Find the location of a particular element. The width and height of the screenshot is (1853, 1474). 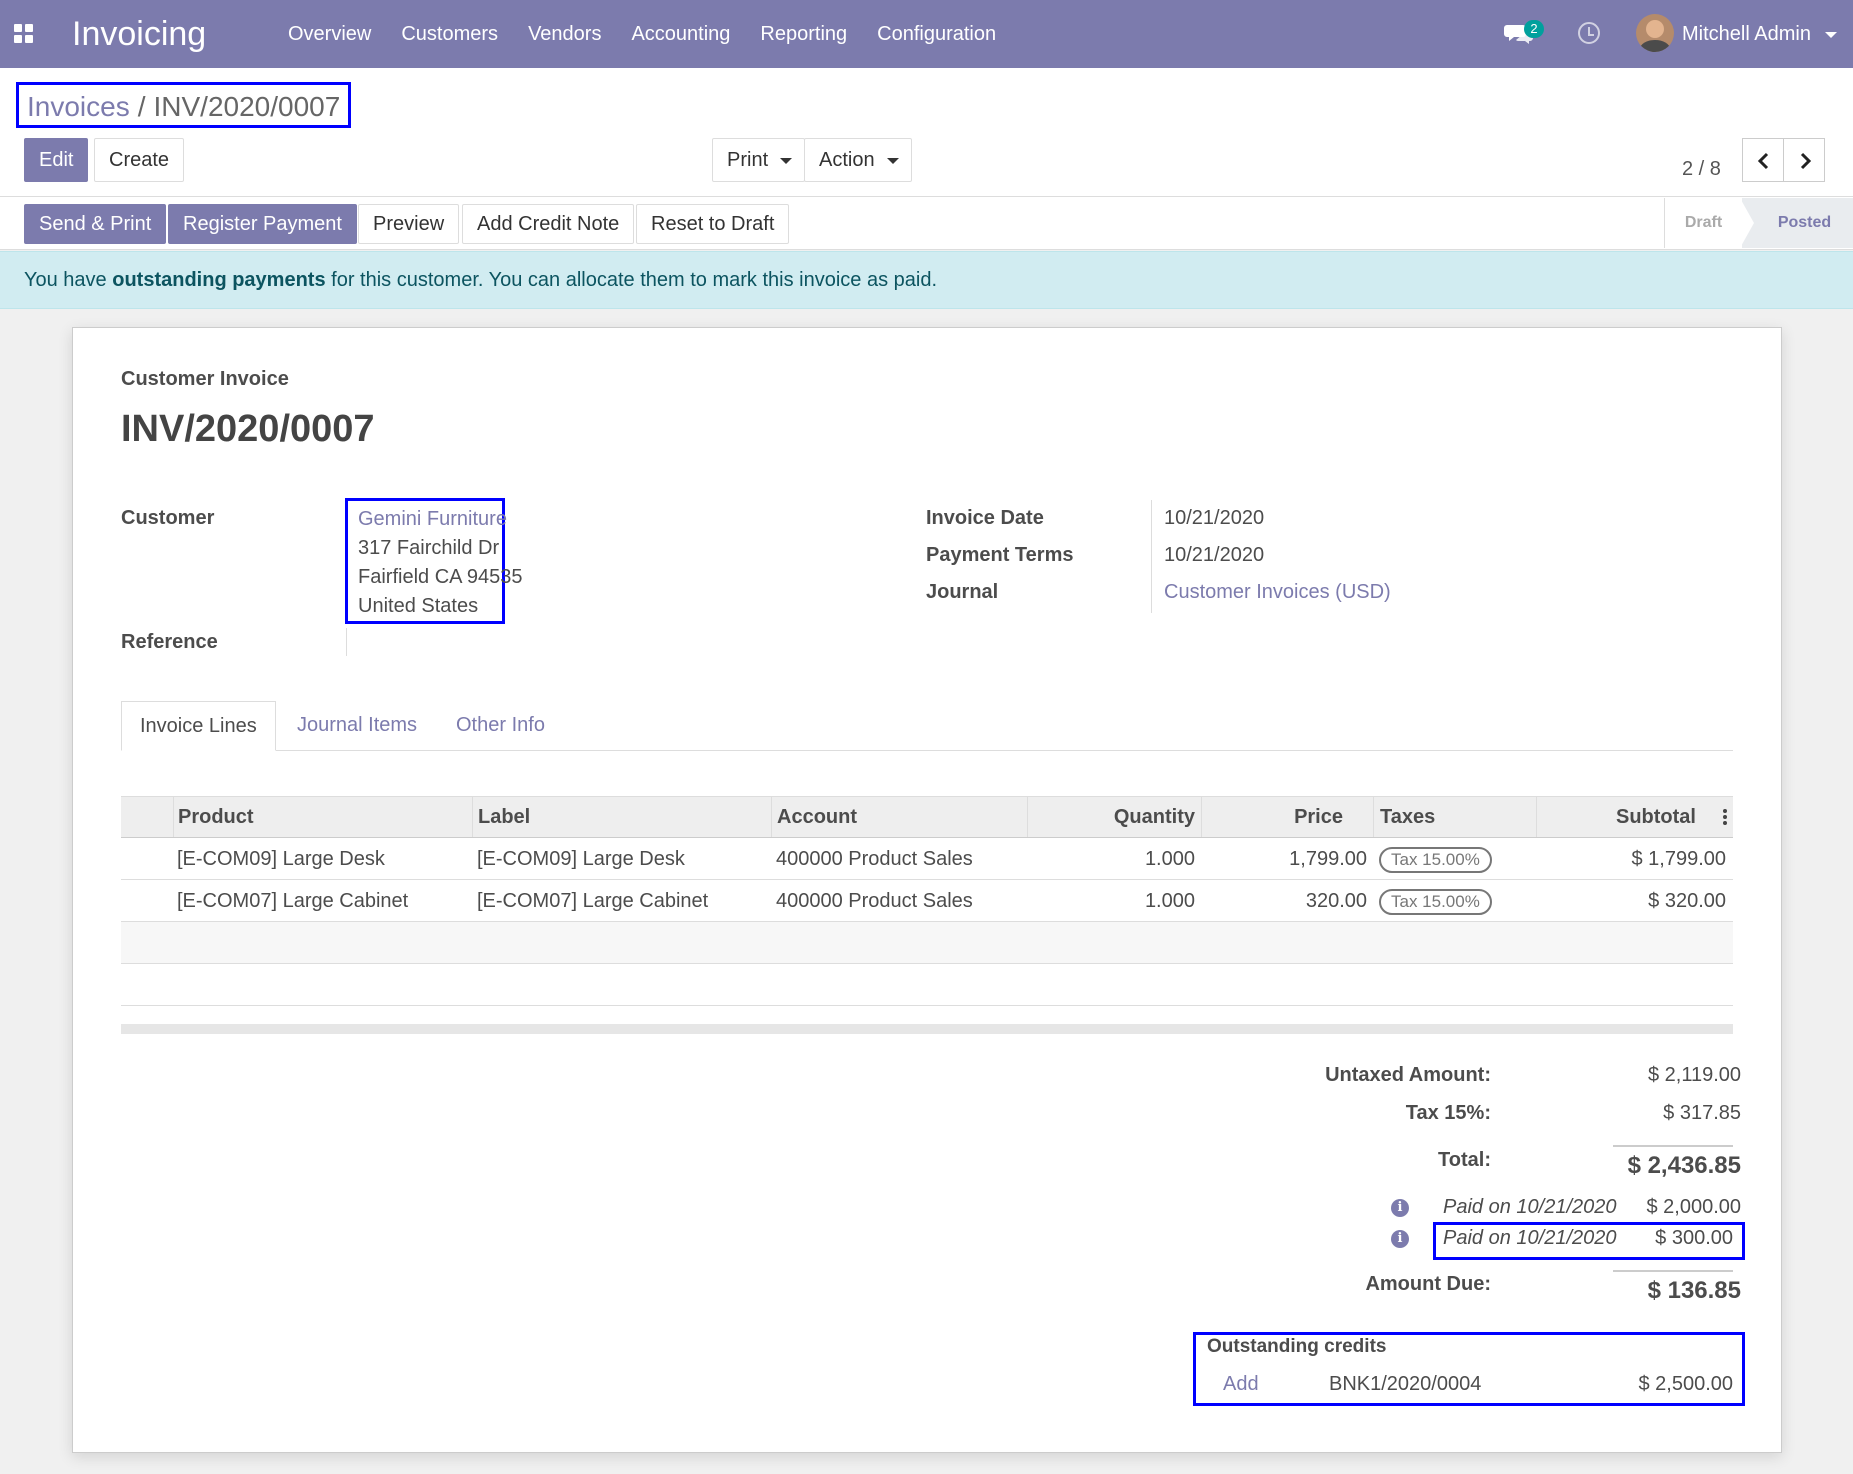

pager-previous-button is located at coordinates (1763, 160).